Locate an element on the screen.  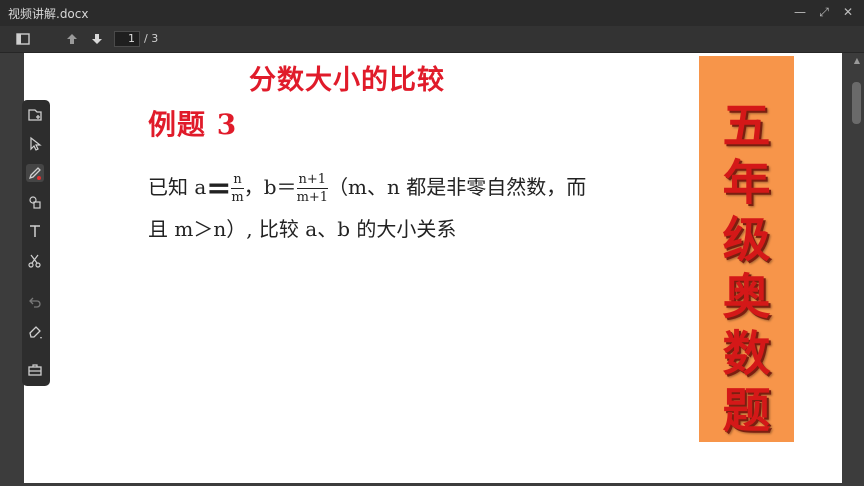
fraction-b-numerator: n+1 is located at coordinates (312, 179).